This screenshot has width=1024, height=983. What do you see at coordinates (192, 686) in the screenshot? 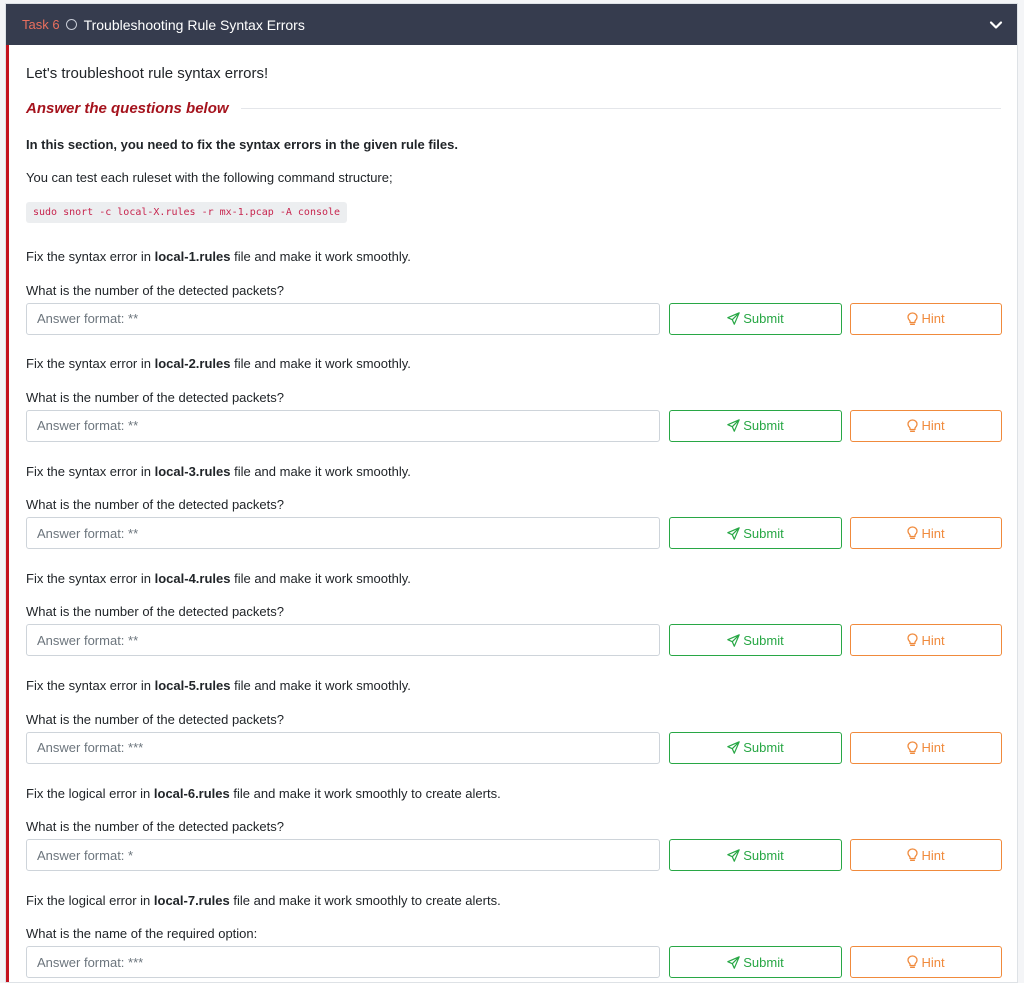
I see `rule-file-name: local-5.rules` at bounding box center [192, 686].